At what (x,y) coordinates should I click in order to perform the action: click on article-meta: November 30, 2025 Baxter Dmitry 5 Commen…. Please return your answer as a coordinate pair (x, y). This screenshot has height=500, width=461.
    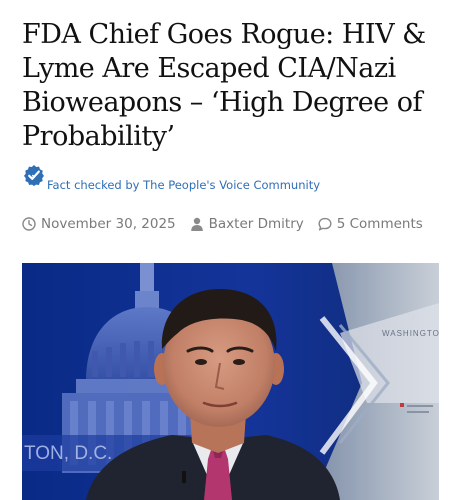
    Looking at the image, I should click on (222, 224).